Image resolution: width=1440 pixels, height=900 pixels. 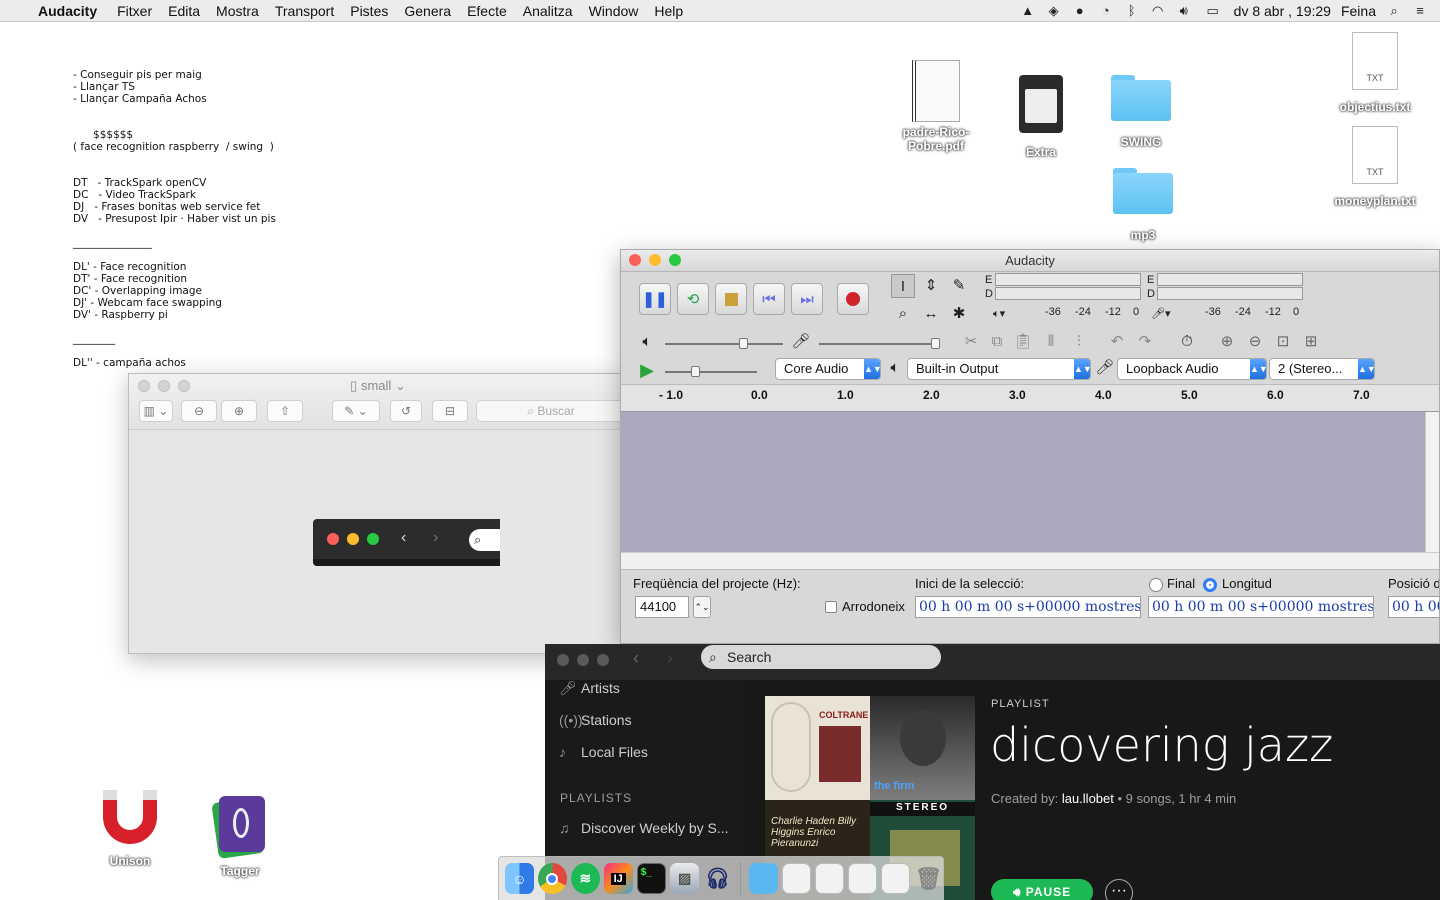 What do you see at coordinates (928, 878) in the screenshot?
I see `trash-icon: 🗑︎` at bounding box center [928, 878].